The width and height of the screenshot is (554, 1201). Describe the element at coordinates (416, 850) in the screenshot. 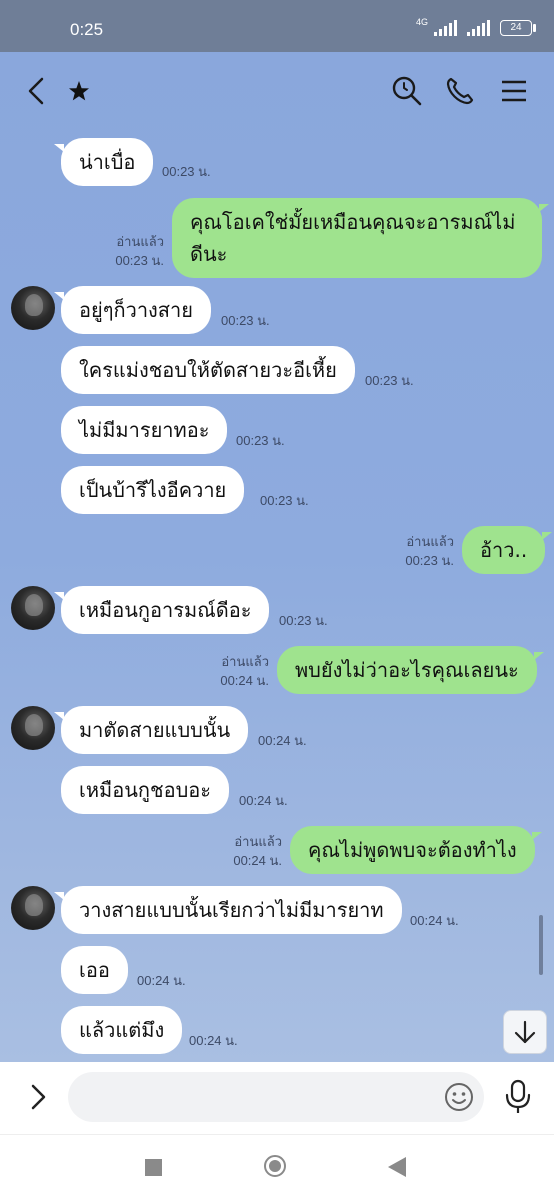

I see `message-bubble-out: คุณไม่พูดพบจะต้องทำไง` at that location.